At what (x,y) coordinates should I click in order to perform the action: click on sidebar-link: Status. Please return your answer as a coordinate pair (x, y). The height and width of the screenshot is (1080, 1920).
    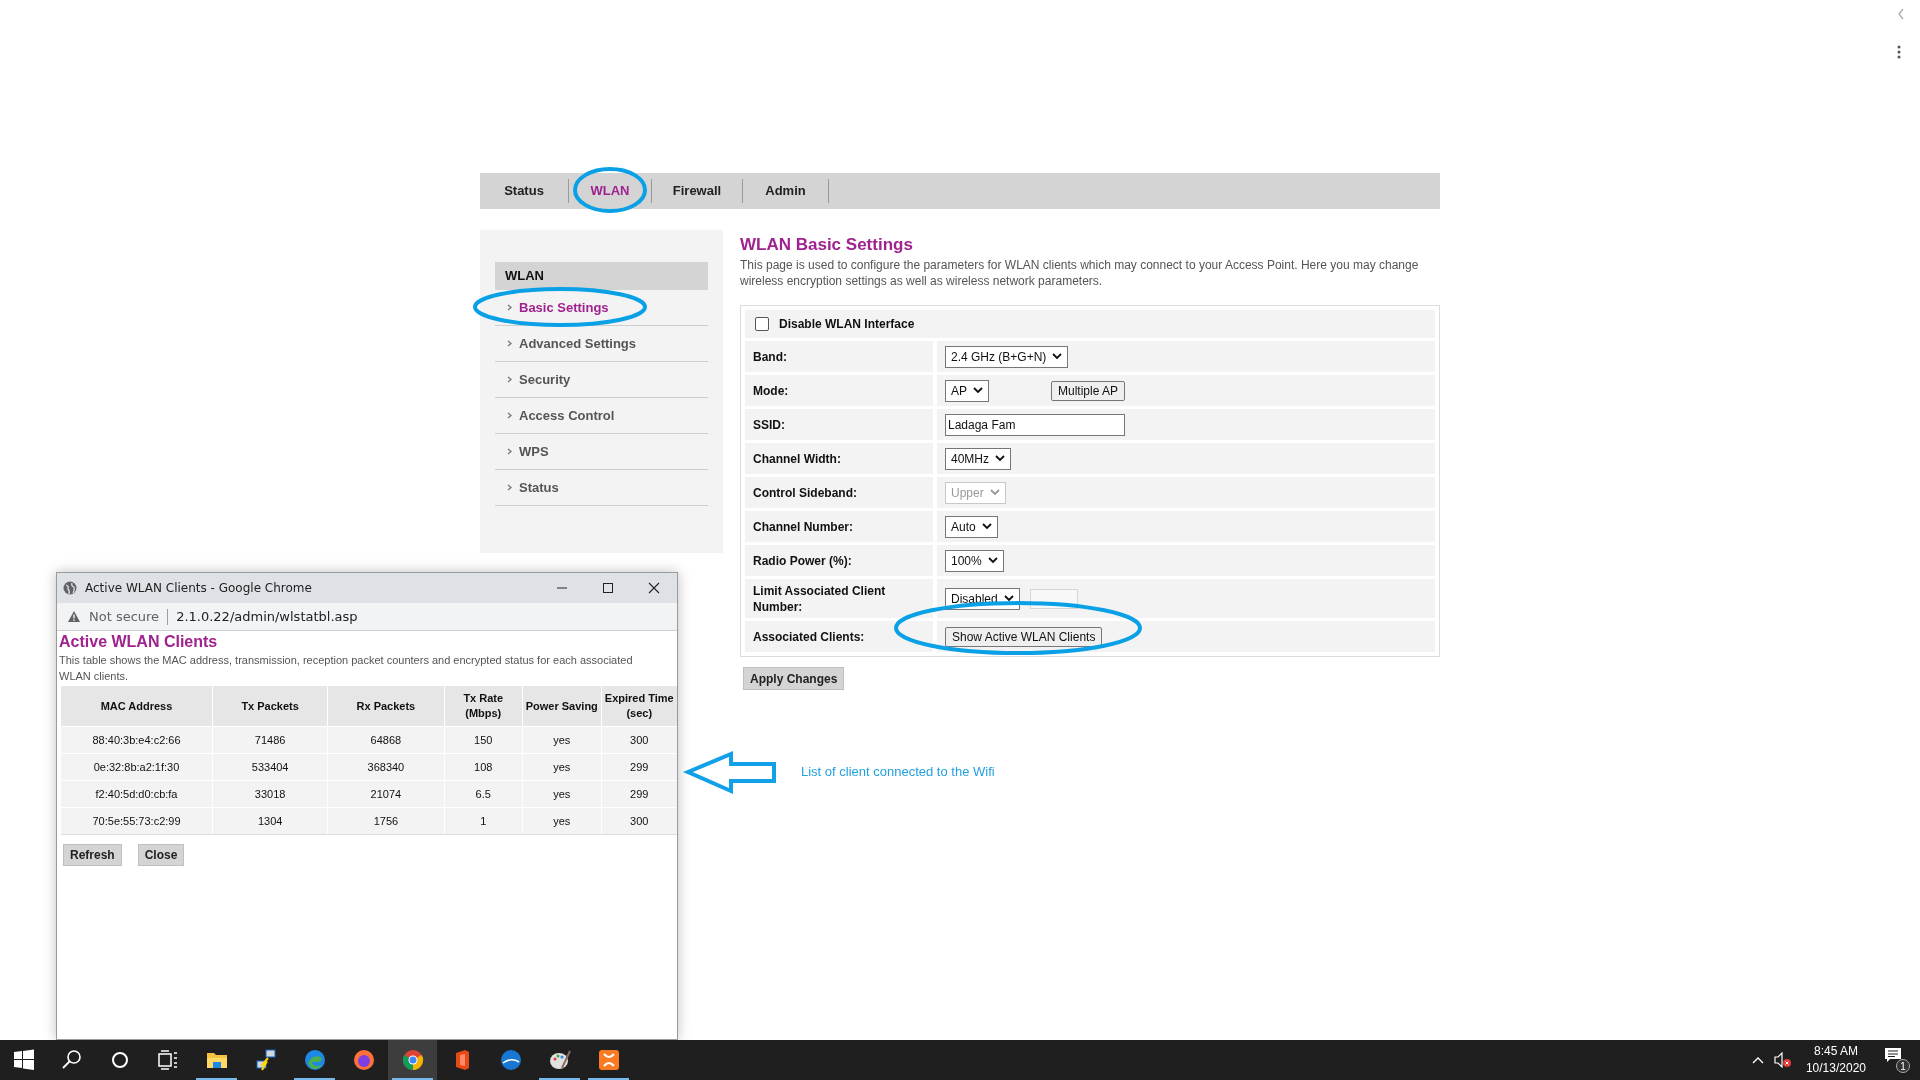
    Looking at the image, I should click on (539, 487).